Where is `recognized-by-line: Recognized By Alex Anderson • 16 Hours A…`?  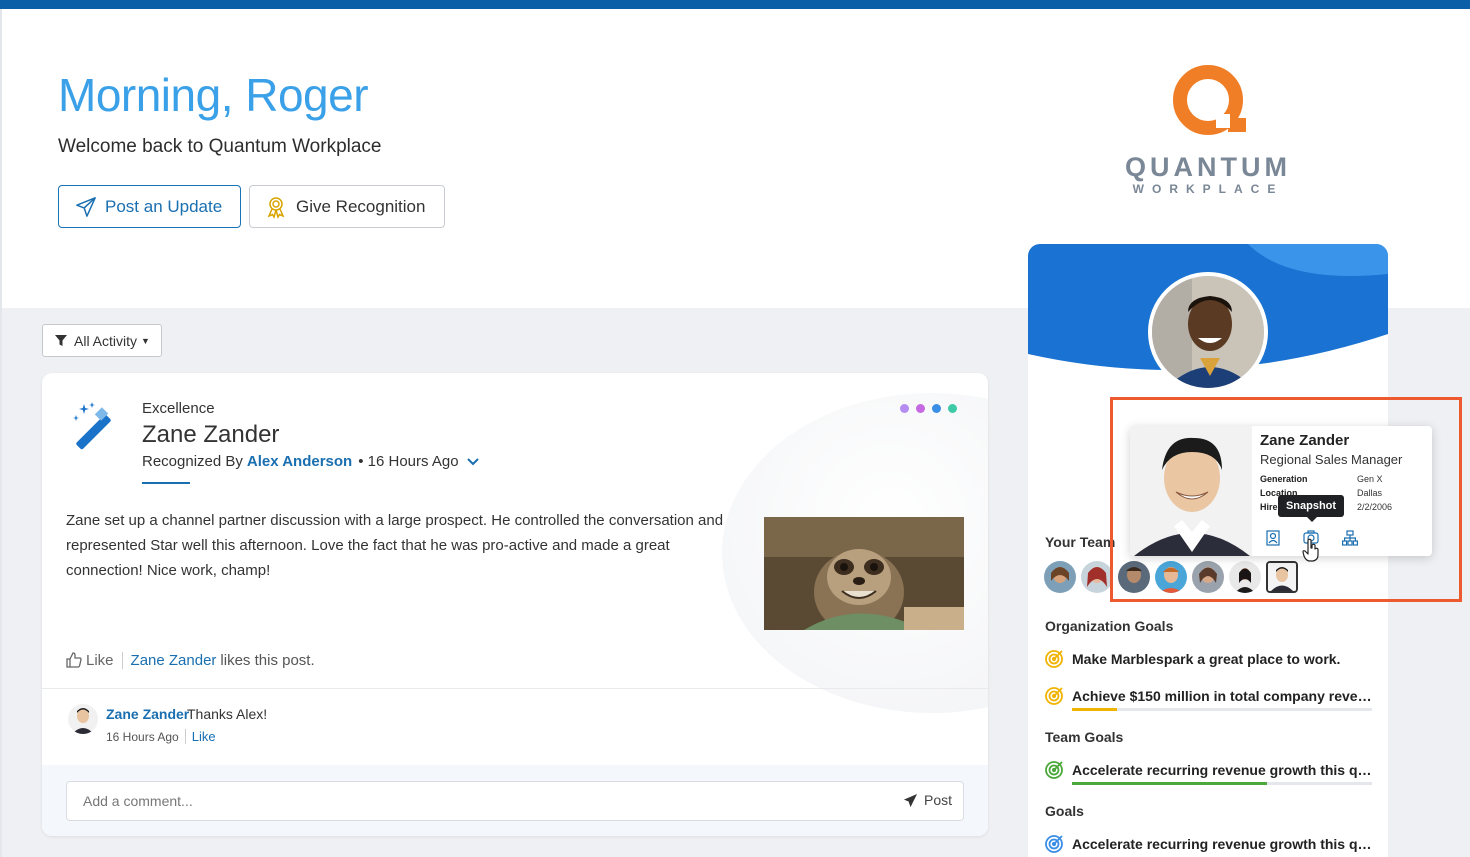 recognized-by-line: Recognized By Alex Anderson • 16 Hours A… is located at coordinates (310, 461).